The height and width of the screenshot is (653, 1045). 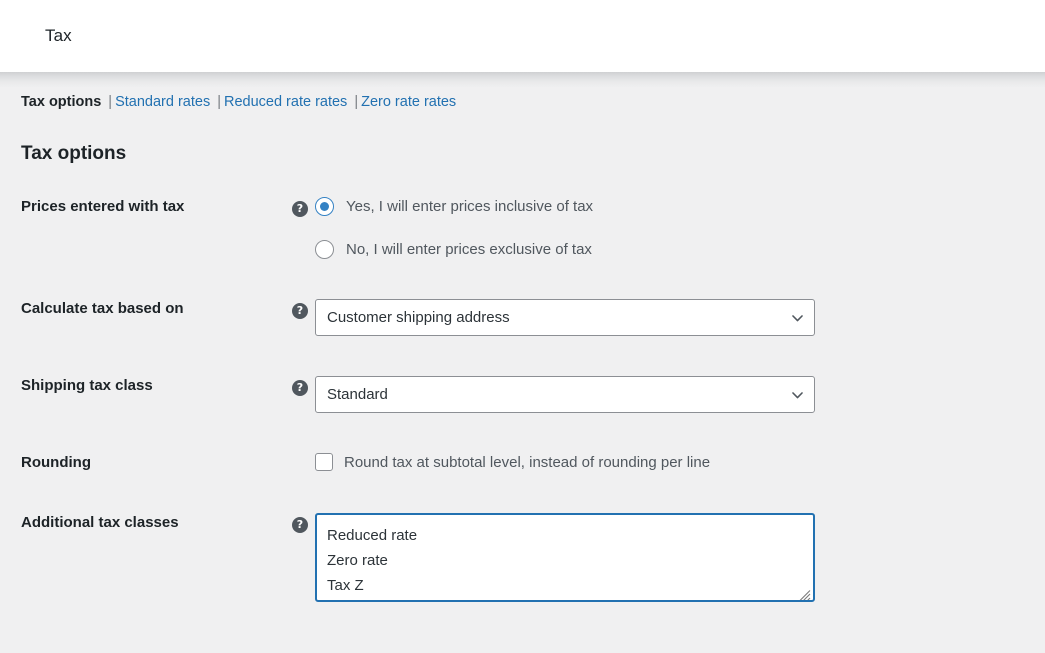 I want to click on label-rounding: Rounding, so click(x=56, y=463).